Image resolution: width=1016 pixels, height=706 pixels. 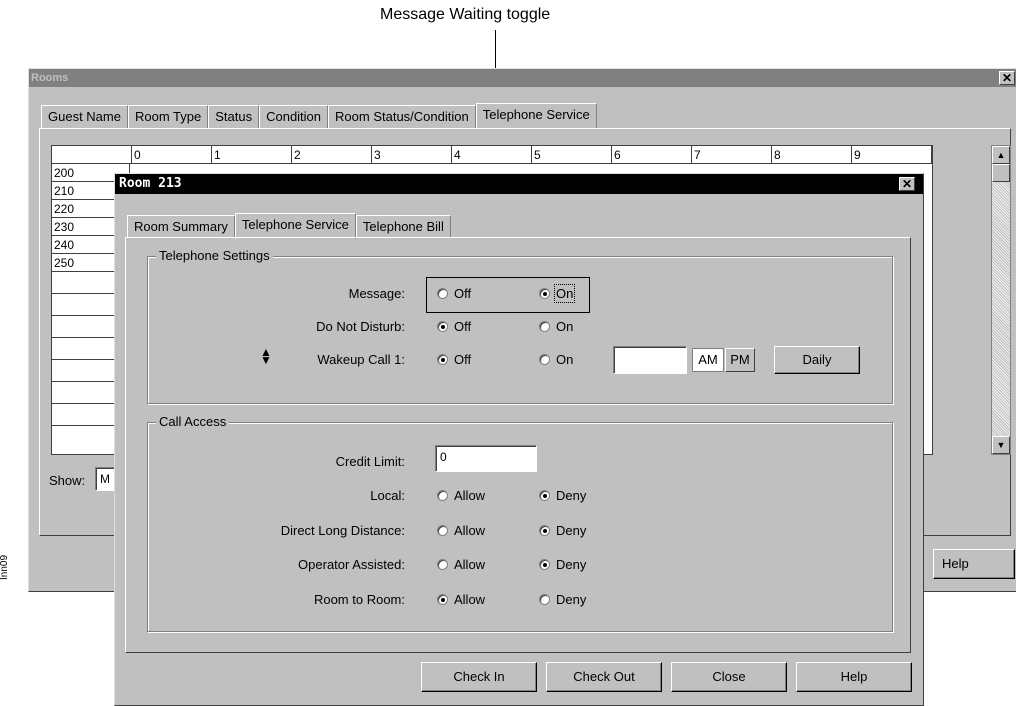 I want to click on dialog-title: Room 213, so click(x=150, y=183).